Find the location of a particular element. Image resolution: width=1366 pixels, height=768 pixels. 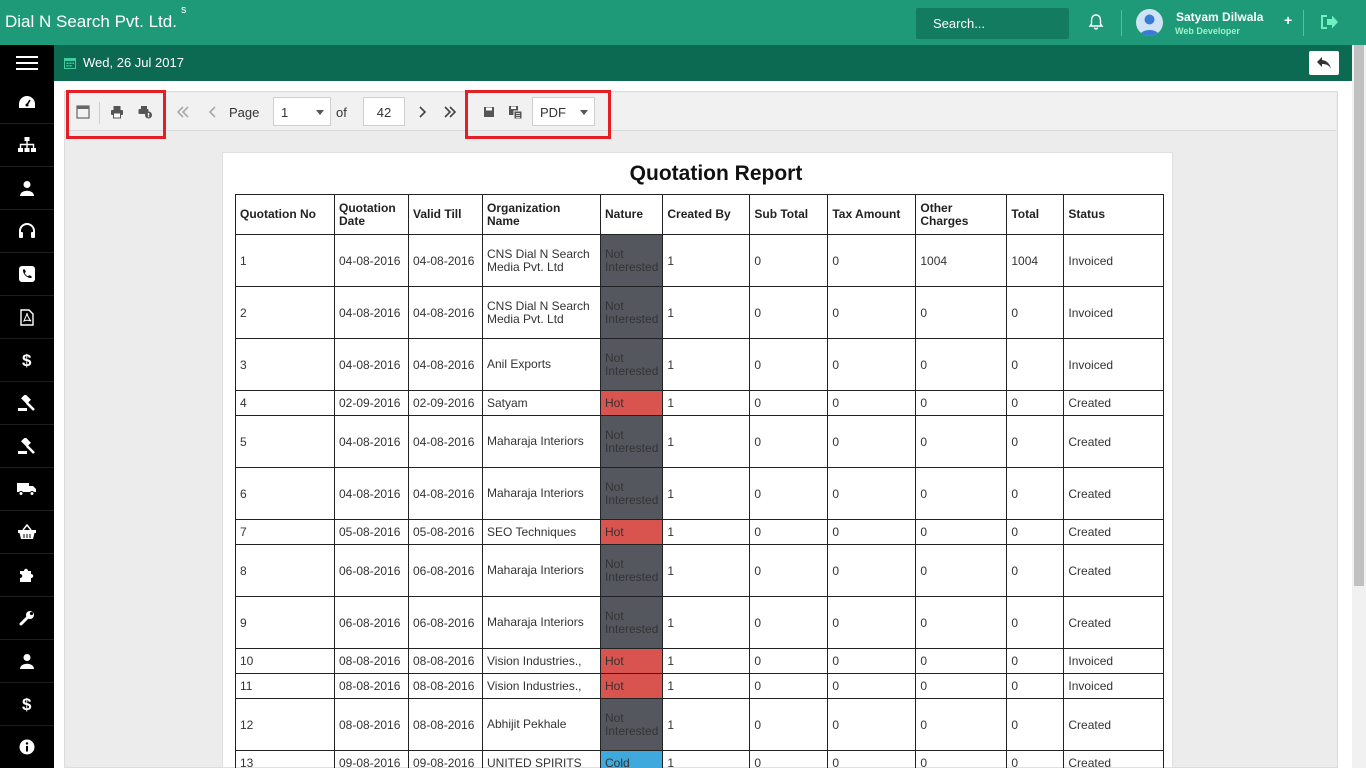

menu-toggle is located at coordinates (27, 63).